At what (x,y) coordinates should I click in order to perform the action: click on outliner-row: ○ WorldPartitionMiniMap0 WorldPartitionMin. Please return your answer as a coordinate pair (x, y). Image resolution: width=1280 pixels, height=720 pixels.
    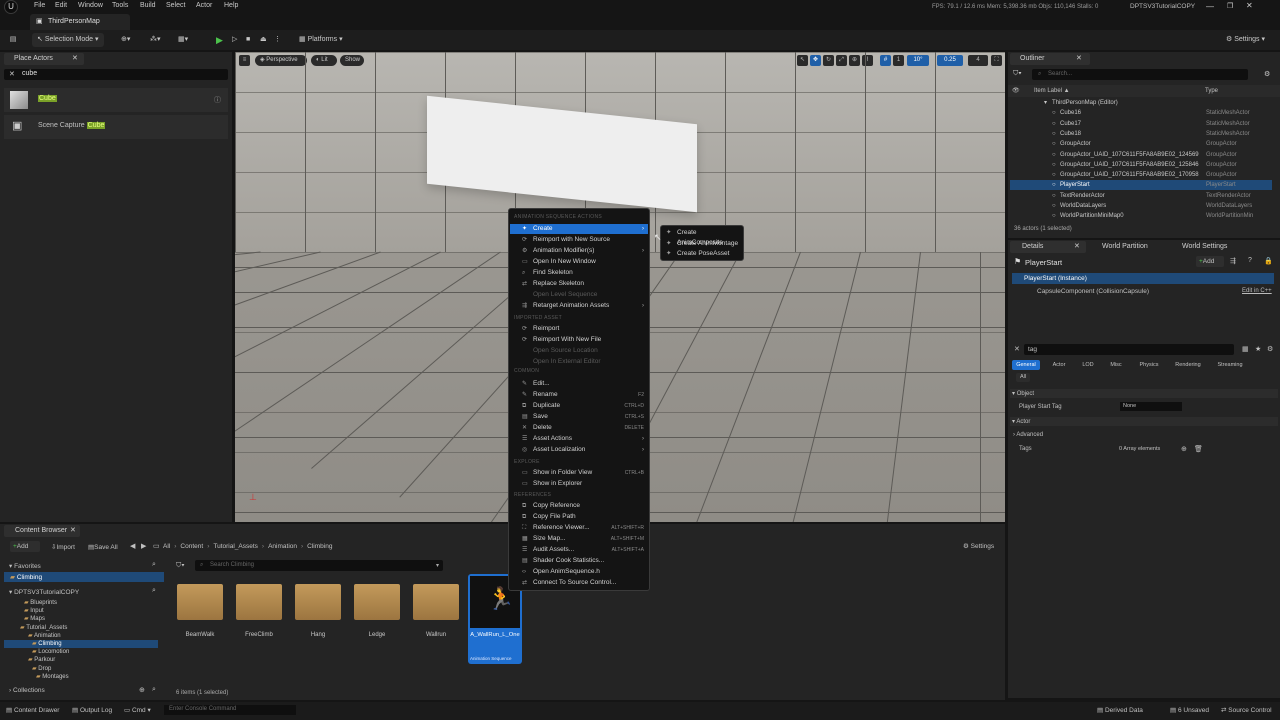
    Looking at the image, I should click on (1141, 216).